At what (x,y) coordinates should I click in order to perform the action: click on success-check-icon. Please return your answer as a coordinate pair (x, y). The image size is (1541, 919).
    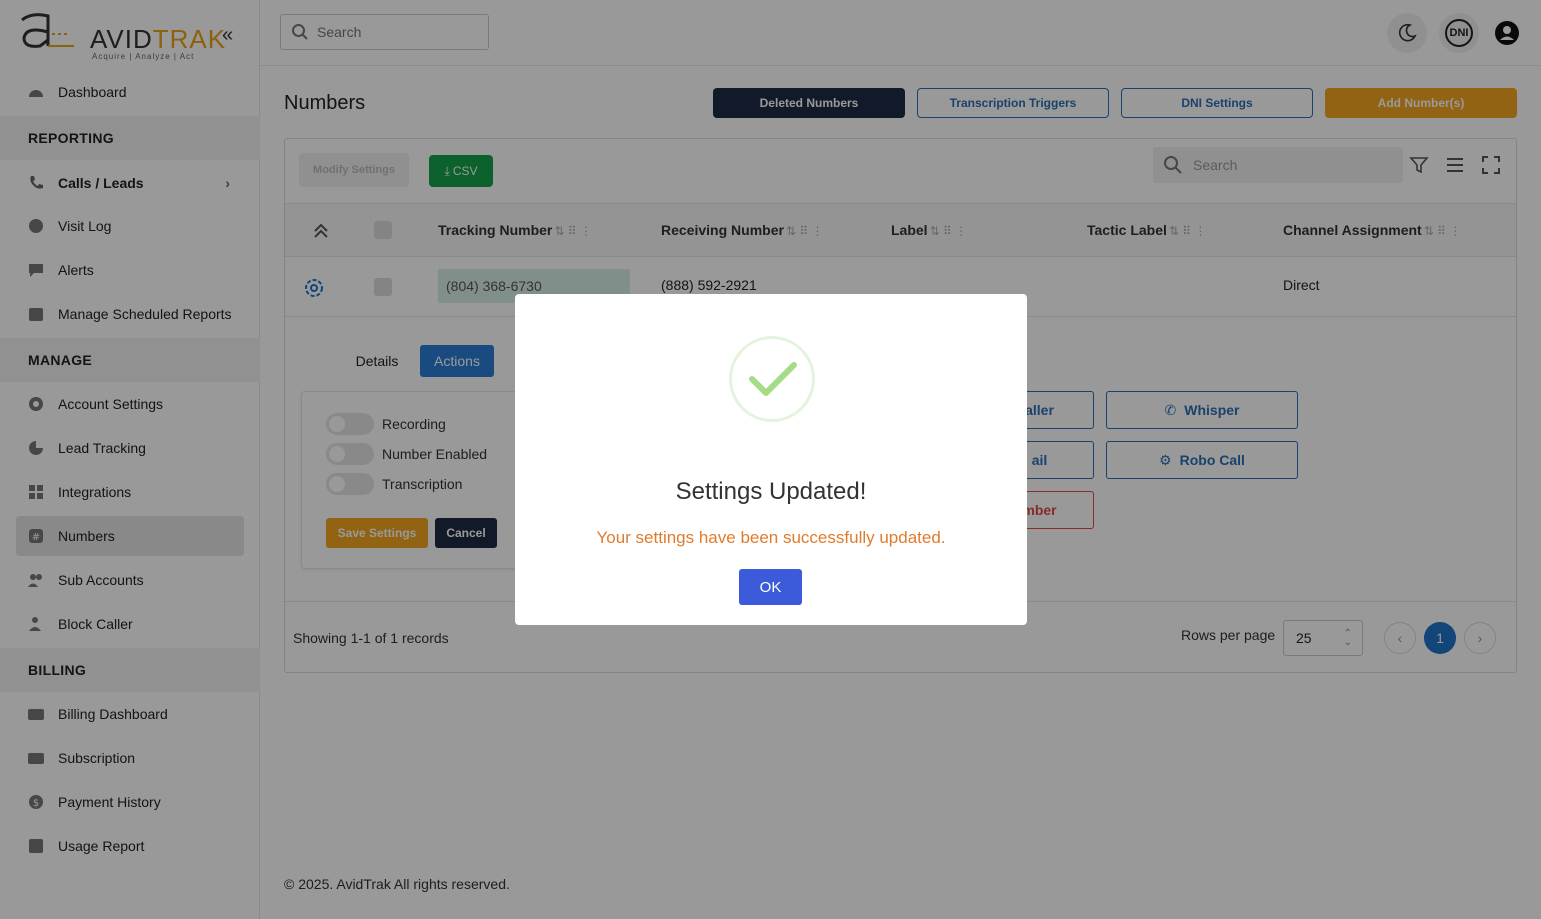
    Looking at the image, I should click on (772, 379).